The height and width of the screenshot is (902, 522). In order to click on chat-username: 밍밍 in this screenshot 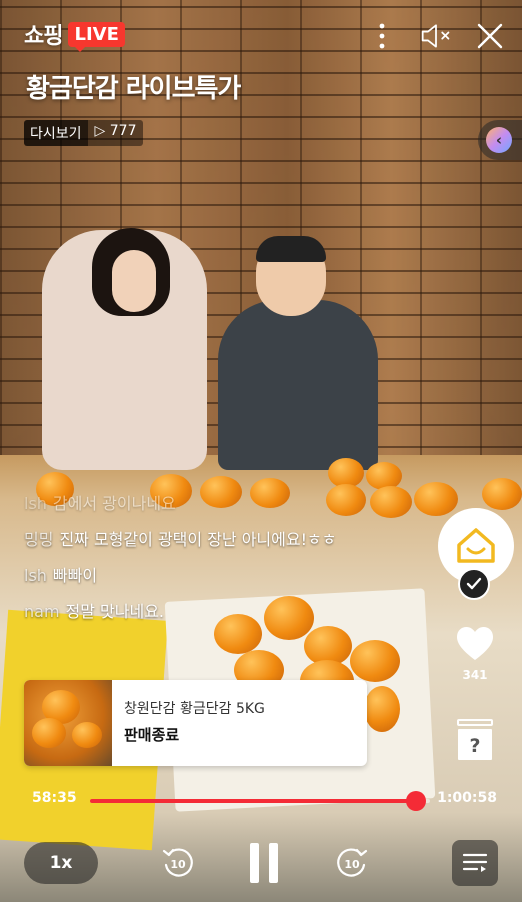, I will do `click(39, 539)`.